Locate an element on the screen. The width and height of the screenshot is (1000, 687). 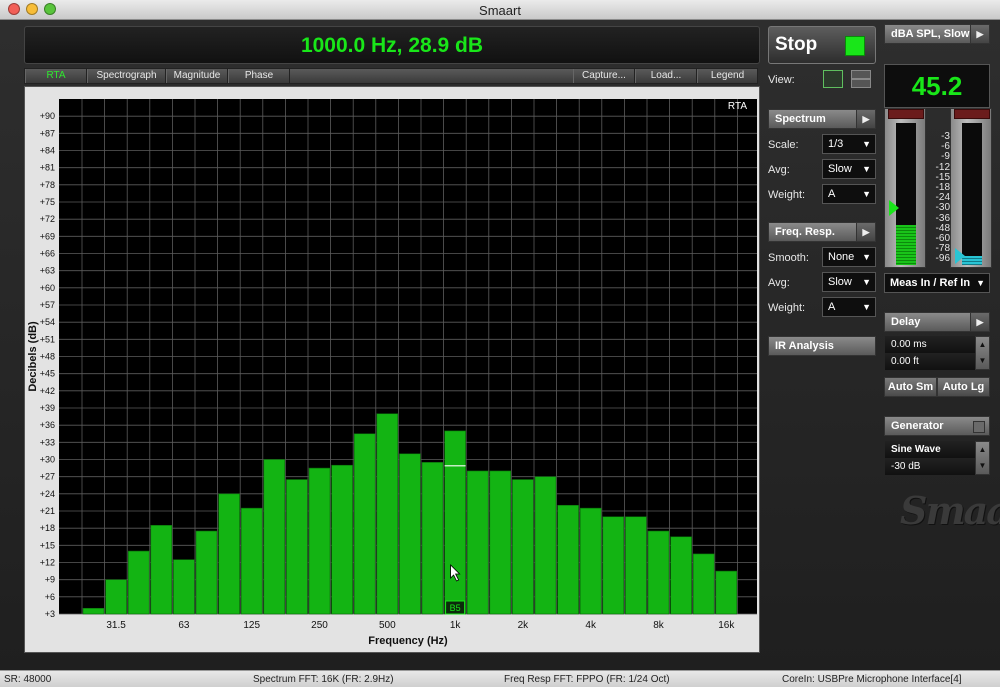
x-tick-label: 16k is located at coordinates (726, 625).